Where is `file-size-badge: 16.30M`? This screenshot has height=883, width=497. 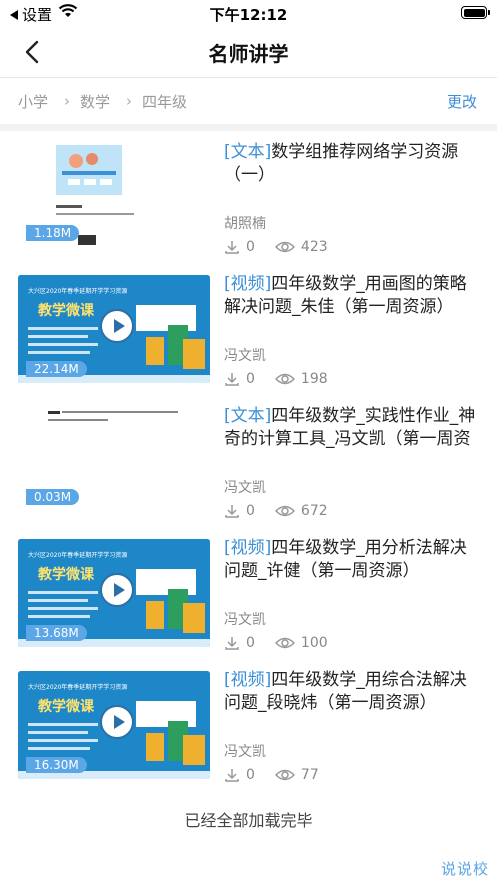
file-size-badge: 16.30M is located at coordinates (56, 765).